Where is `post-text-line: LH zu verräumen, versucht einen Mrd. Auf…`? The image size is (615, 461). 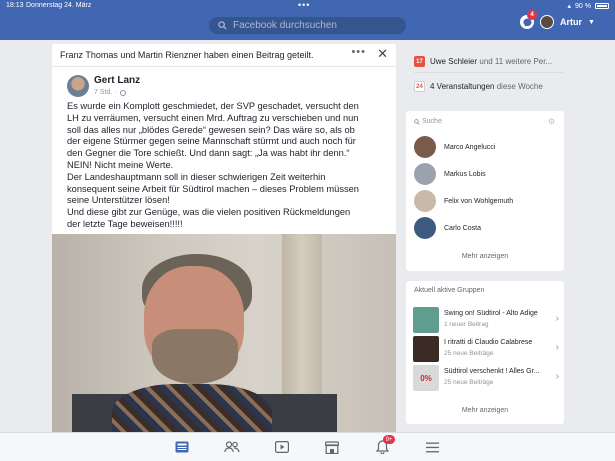
post-text-line: LH zu verräumen, versucht einen Mrd. Auf… is located at coordinates (213, 117).